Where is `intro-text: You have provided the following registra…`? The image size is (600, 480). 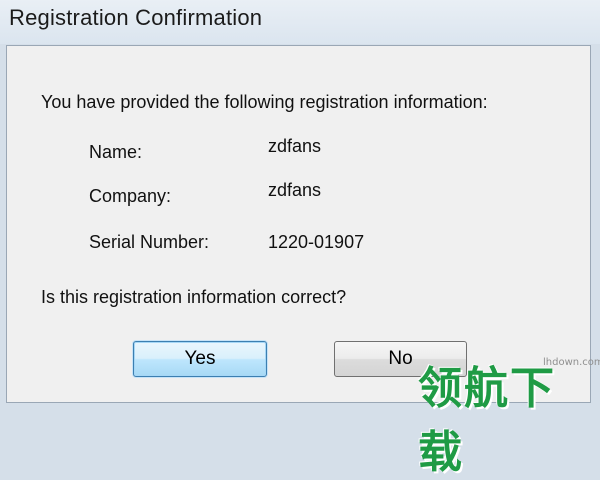
intro-text: You have provided the following registra… is located at coordinates (264, 102).